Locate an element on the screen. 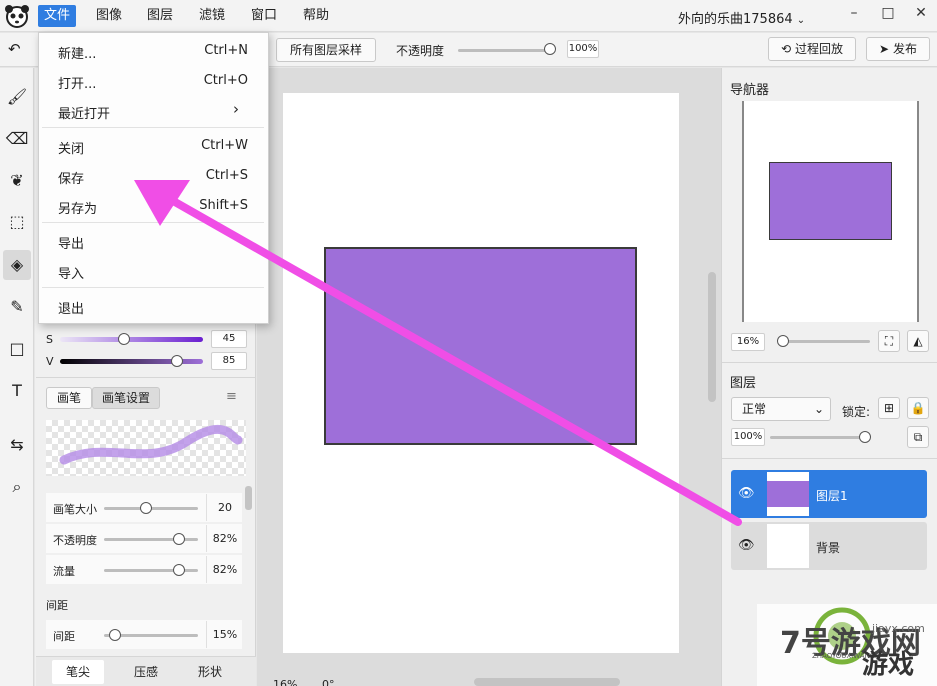 This screenshot has height=686, width=937. watermark-site: jiayx.com is located at coordinates (898, 628).